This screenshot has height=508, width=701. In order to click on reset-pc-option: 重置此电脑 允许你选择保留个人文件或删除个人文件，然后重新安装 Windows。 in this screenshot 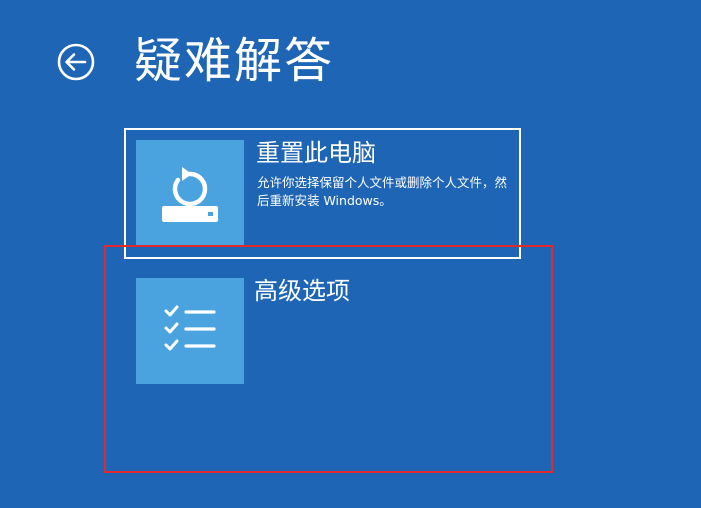, I will do `click(322, 193)`.